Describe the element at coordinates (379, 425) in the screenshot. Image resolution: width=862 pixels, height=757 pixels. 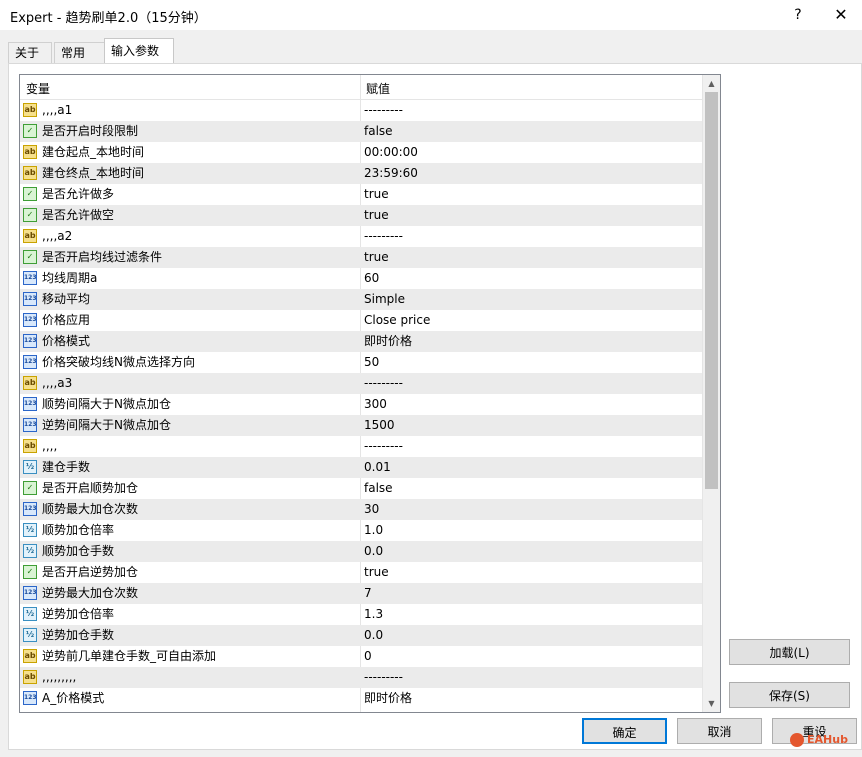
I see `parameter-value: 1500` at that location.